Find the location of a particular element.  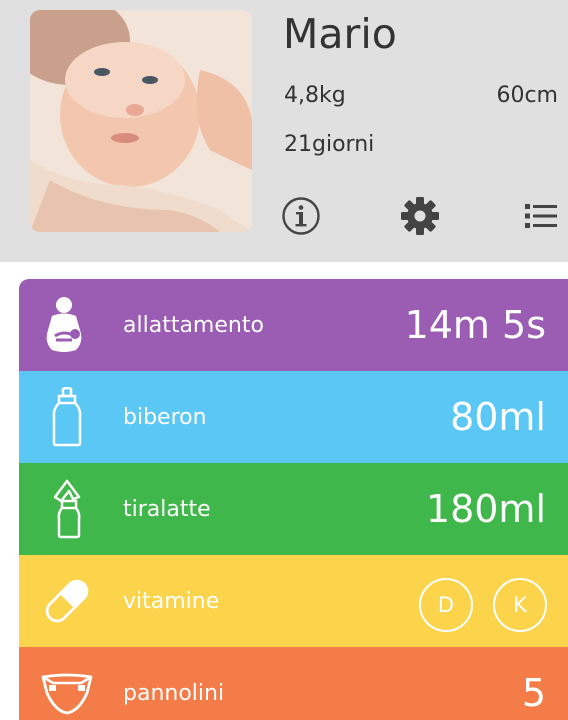

gear-icon is located at coordinates (420, 216).